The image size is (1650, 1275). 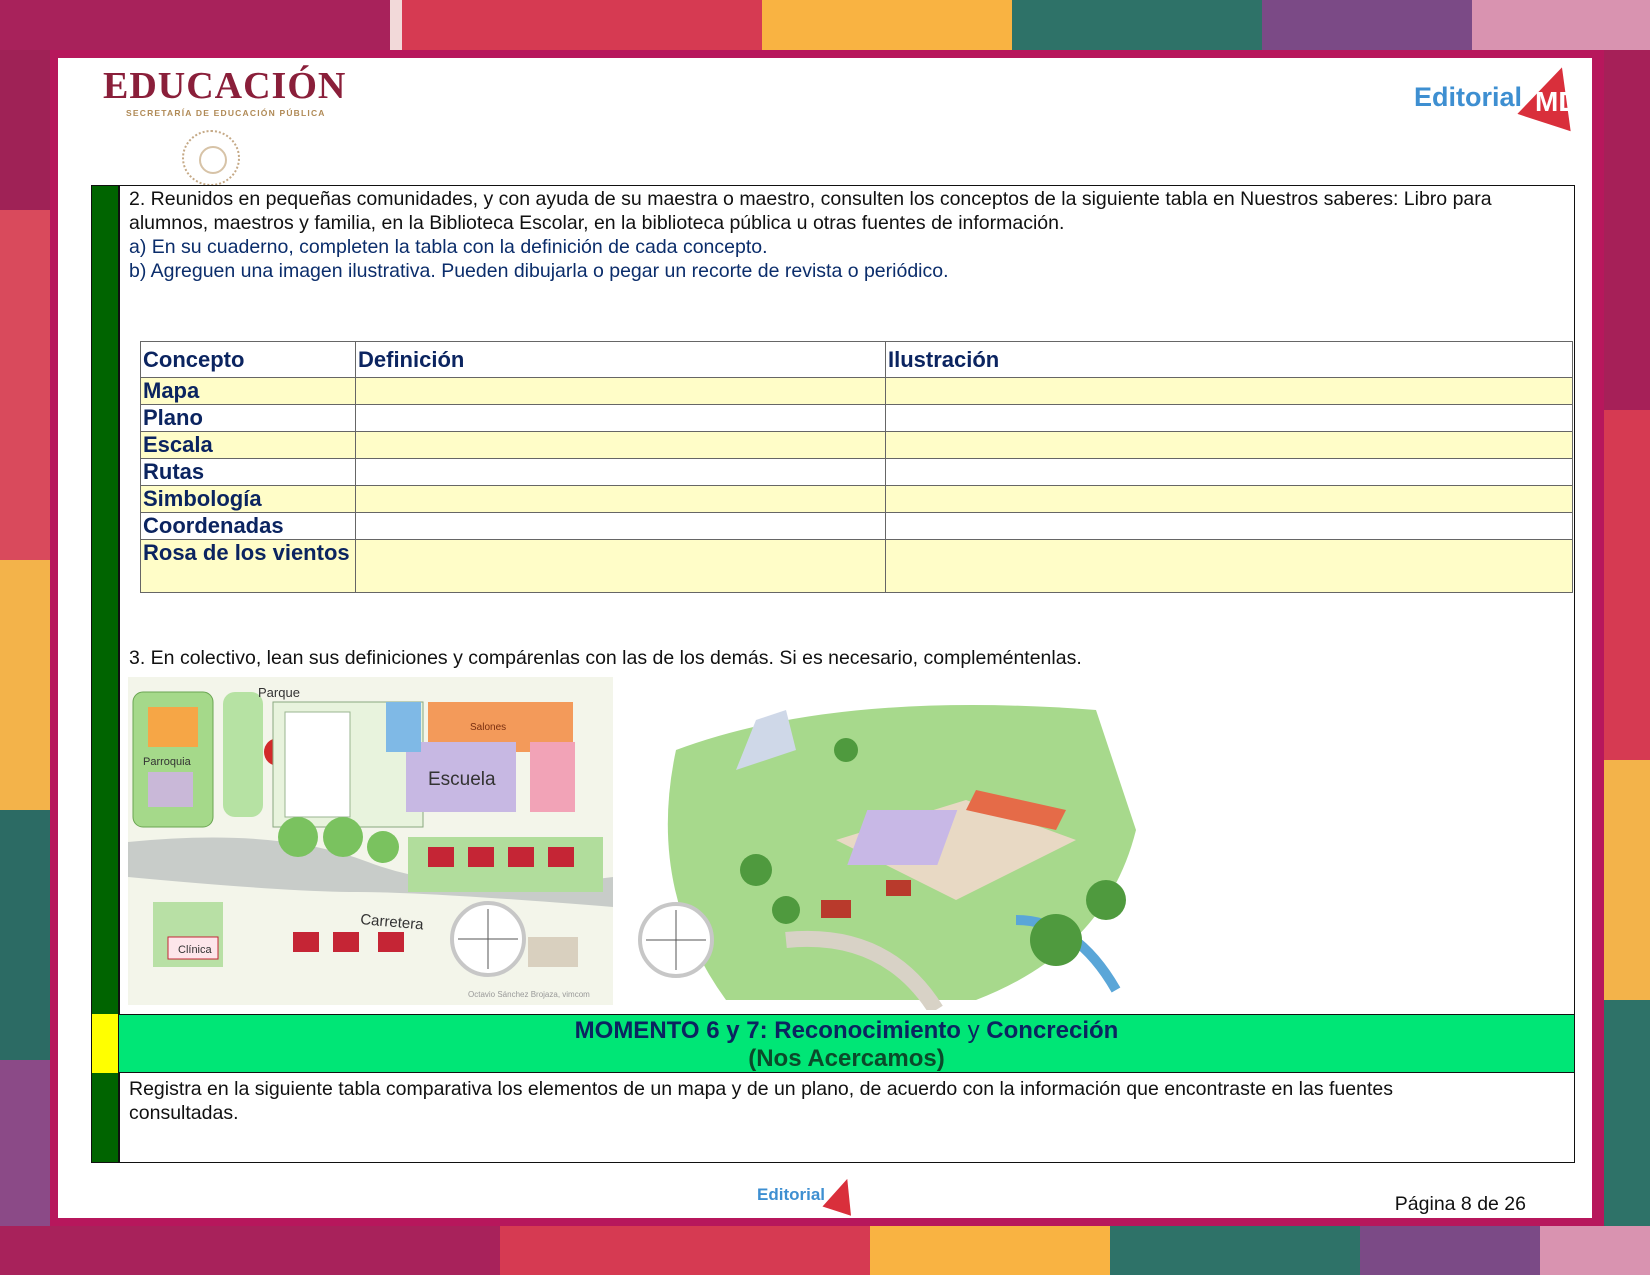 I want to click on concept-cell: Escala, so click(x=248, y=445).